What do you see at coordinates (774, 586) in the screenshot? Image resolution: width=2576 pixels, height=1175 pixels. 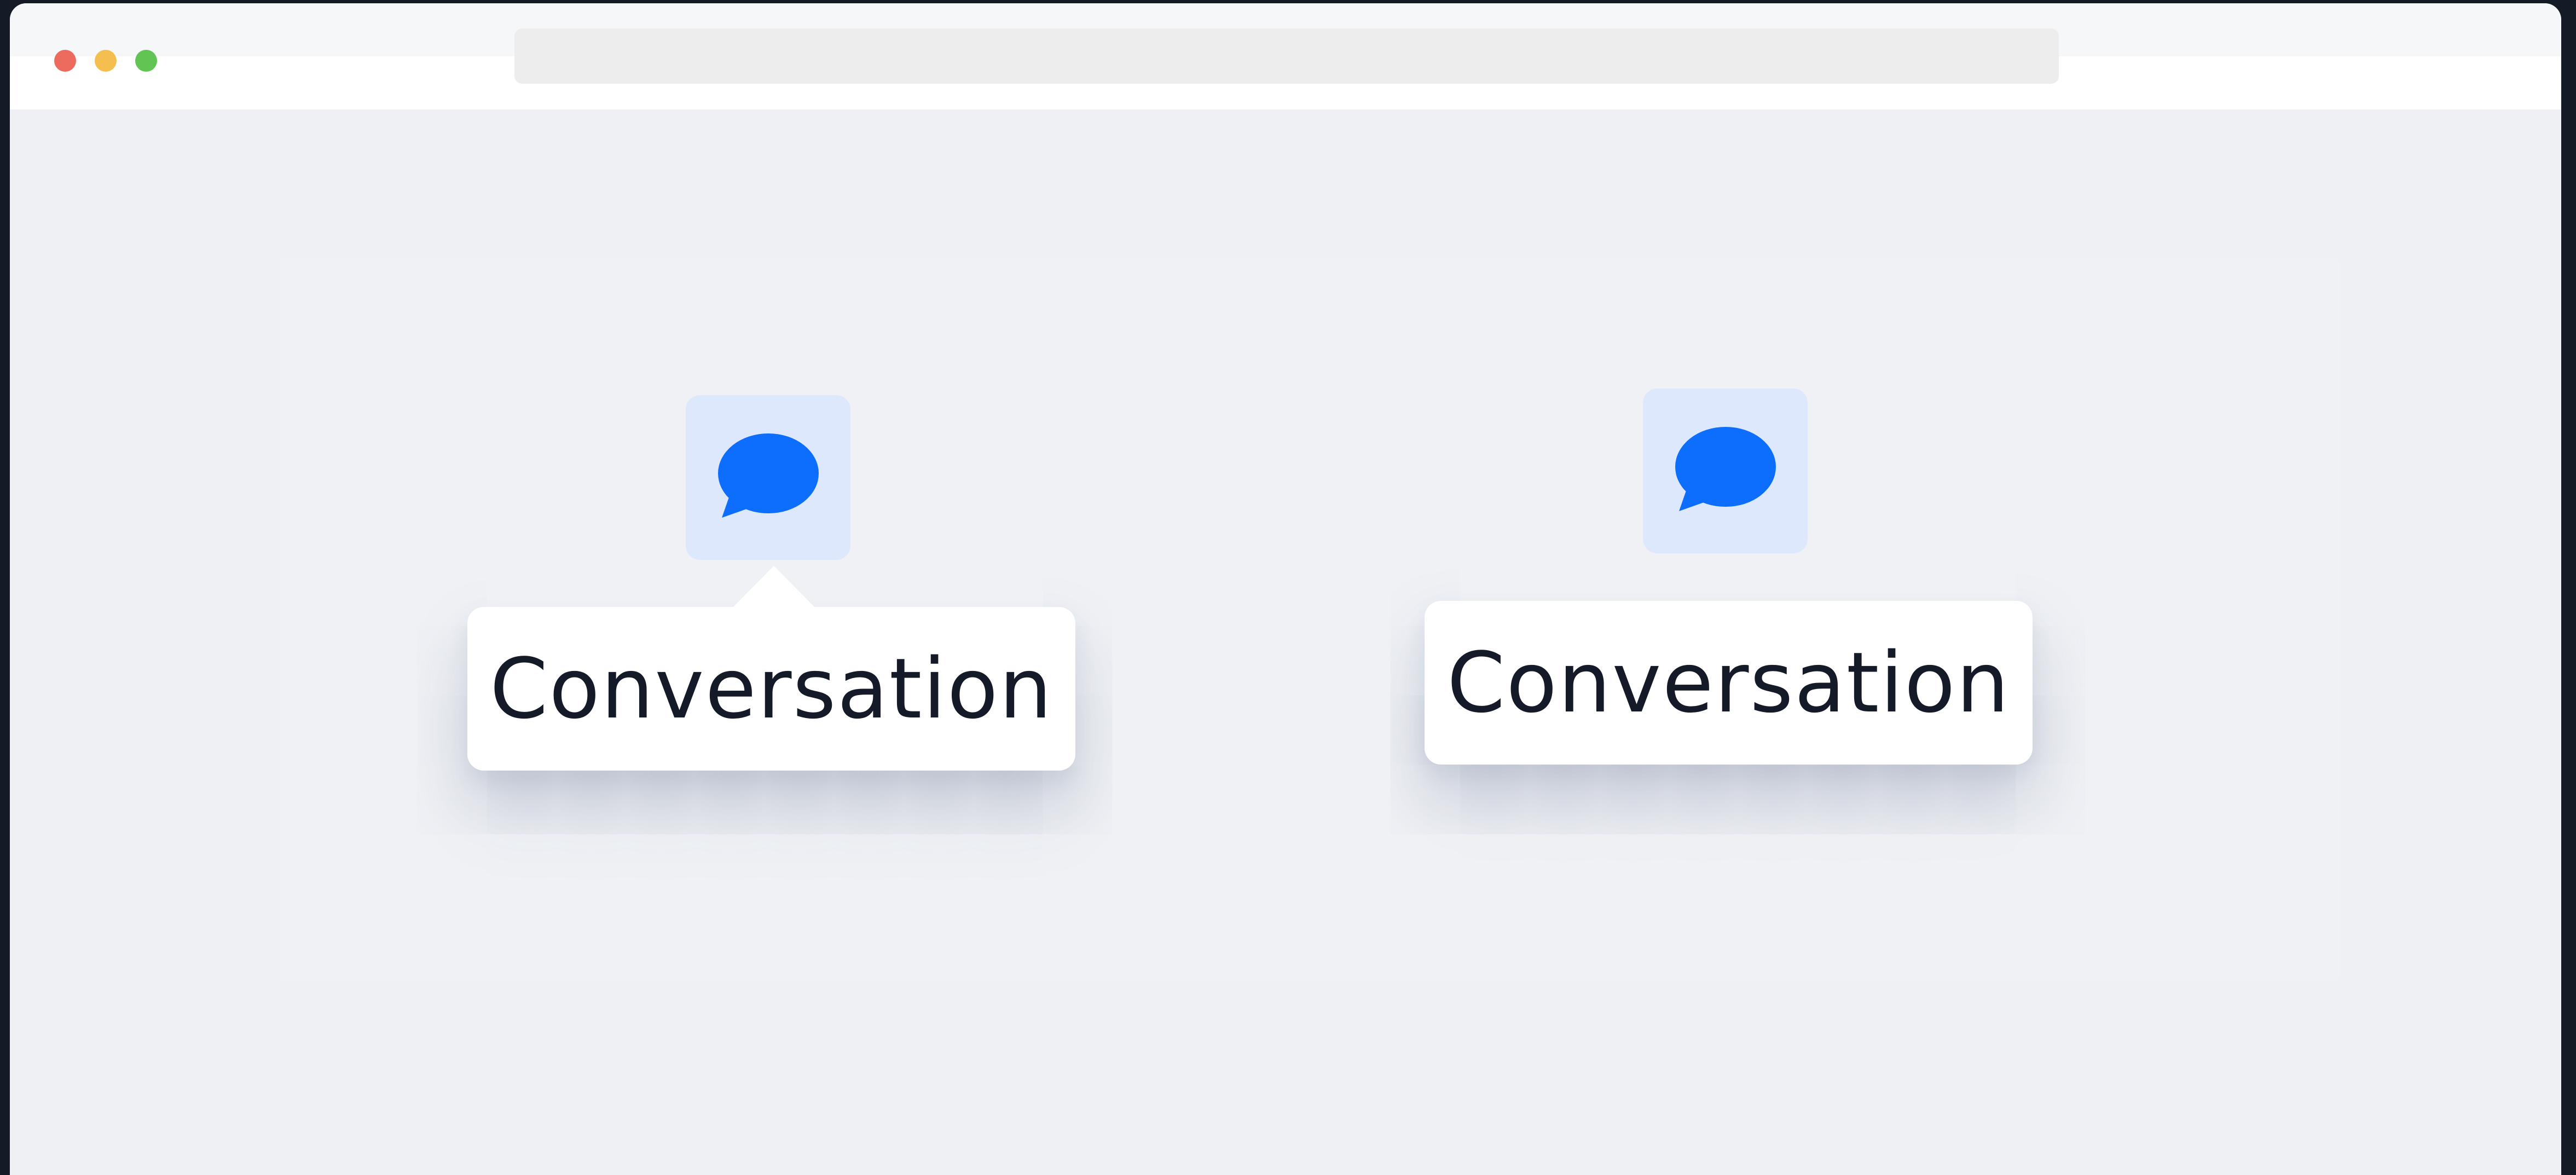 I see `tooltip-arrow` at bounding box center [774, 586].